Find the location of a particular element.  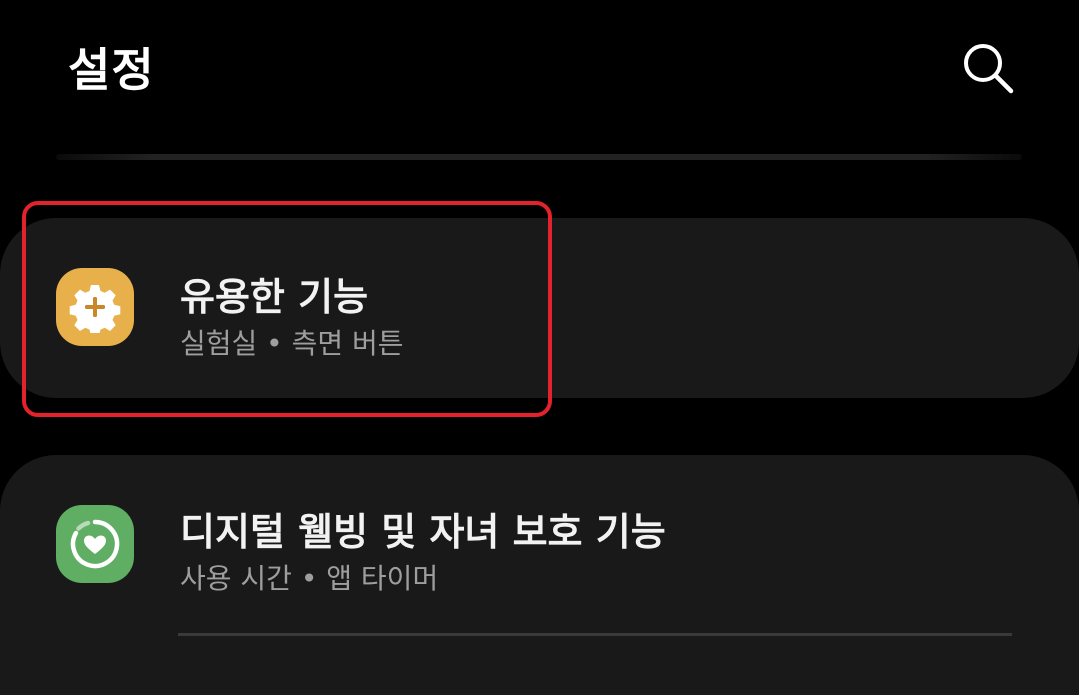

item-title: 디지털 웰빙 및 자녀 보호 기능 is located at coordinates (423, 532).